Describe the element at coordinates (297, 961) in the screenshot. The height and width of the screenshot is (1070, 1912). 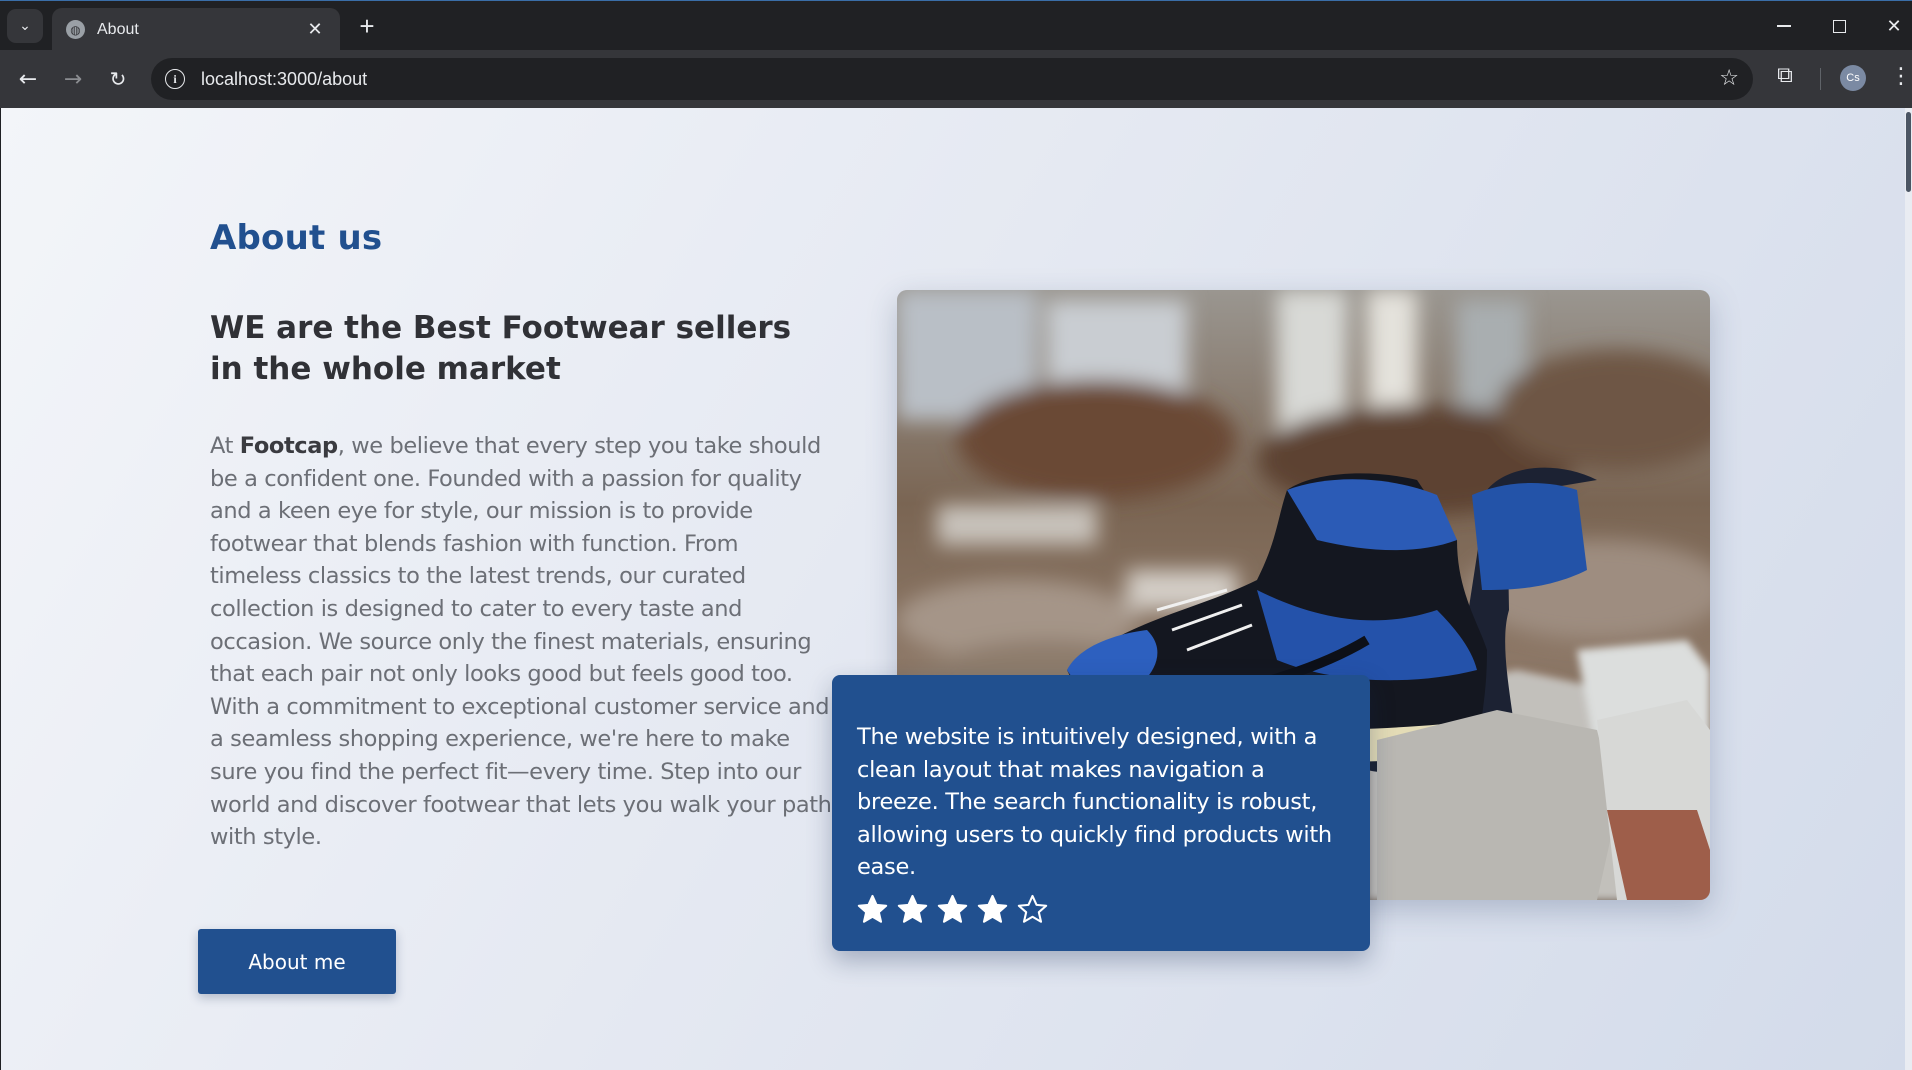
I see `about-me-button: About me` at that location.